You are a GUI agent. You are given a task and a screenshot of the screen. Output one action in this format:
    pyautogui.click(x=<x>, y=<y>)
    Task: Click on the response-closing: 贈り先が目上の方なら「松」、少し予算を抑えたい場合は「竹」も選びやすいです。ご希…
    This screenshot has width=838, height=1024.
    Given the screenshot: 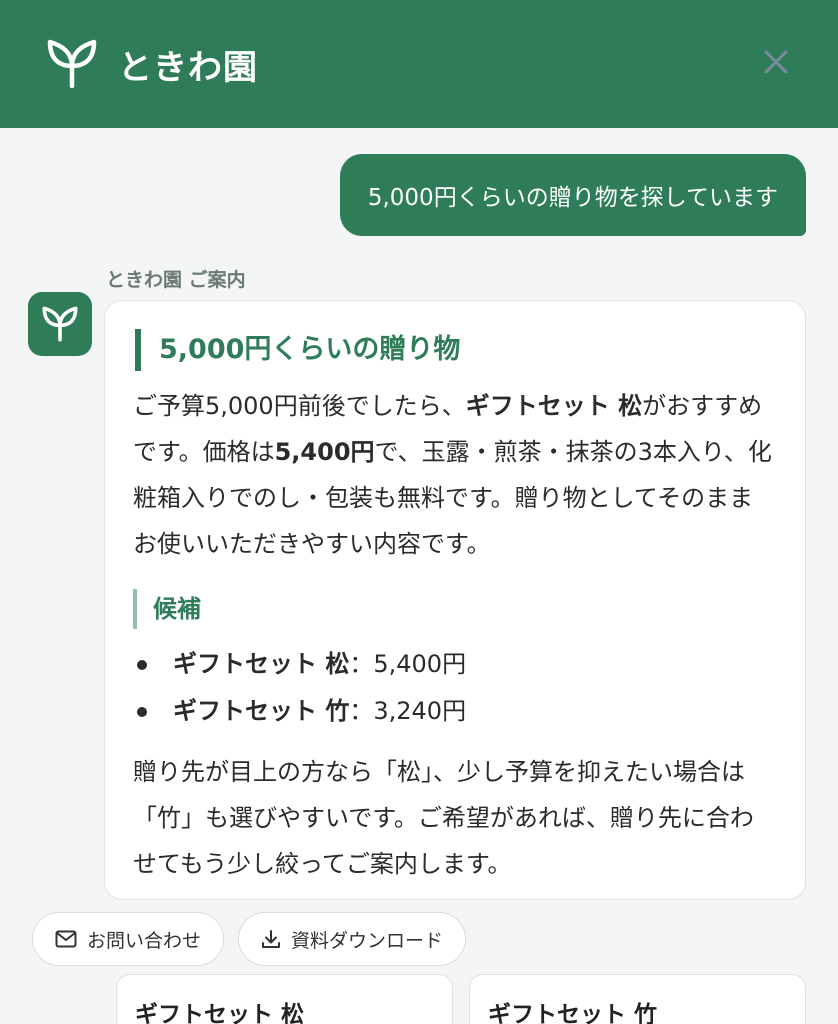 What is the action you would take?
    pyautogui.click(x=443, y=818)
    